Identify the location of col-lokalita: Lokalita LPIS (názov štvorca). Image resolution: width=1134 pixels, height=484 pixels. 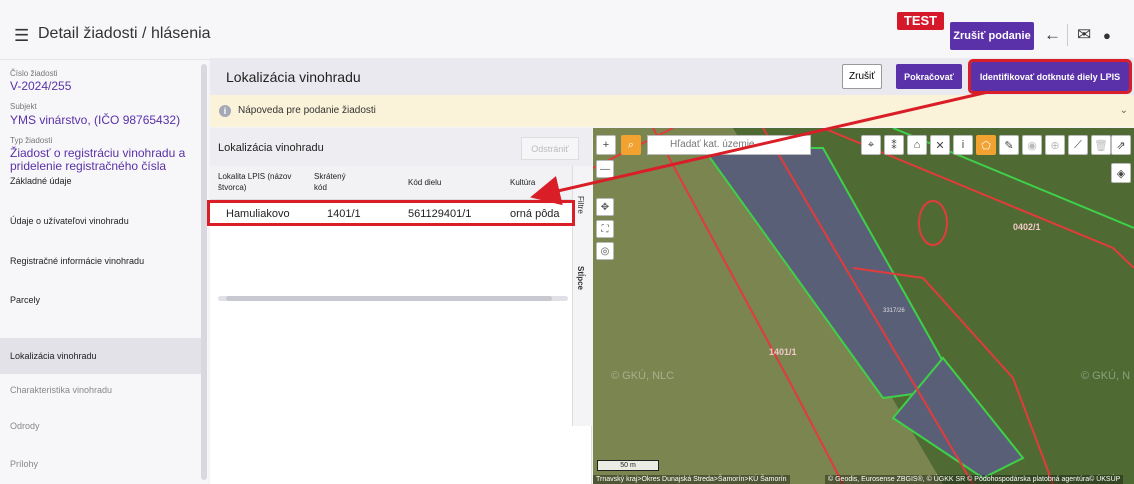
(258, 182).